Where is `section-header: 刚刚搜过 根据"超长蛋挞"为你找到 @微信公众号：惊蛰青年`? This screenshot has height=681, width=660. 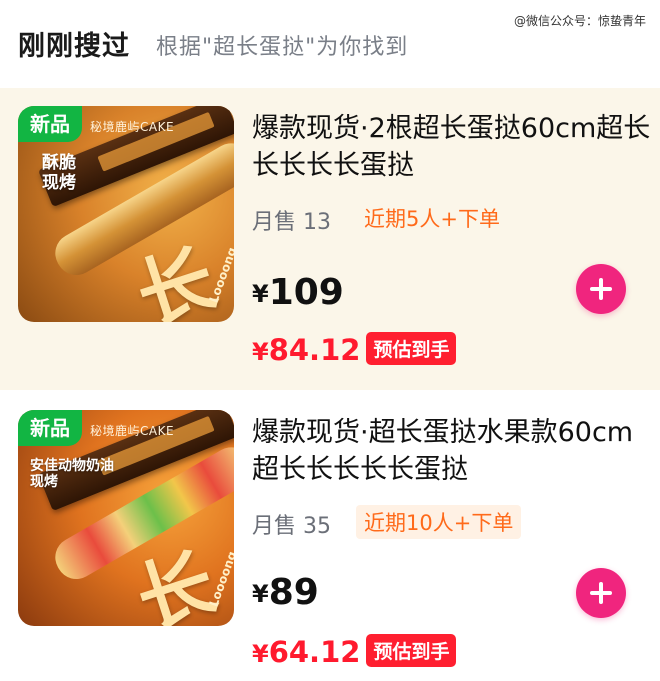 section-header: 刚刚搜过 根据"超长蛋挞"为你找到 @微信公众号：惊蛰青年 is located at coordinates (330, 44).